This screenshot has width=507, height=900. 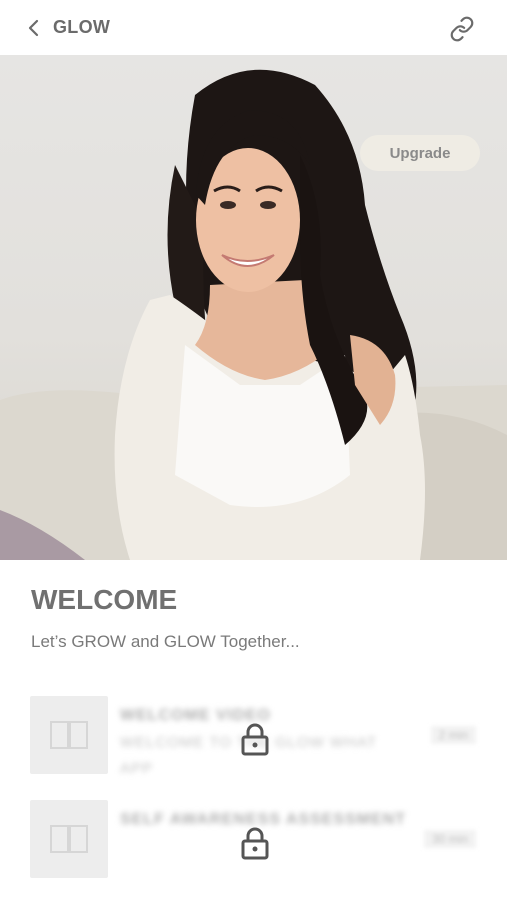 I want to click on app-header: GLOW, so click(x=253, y=27).